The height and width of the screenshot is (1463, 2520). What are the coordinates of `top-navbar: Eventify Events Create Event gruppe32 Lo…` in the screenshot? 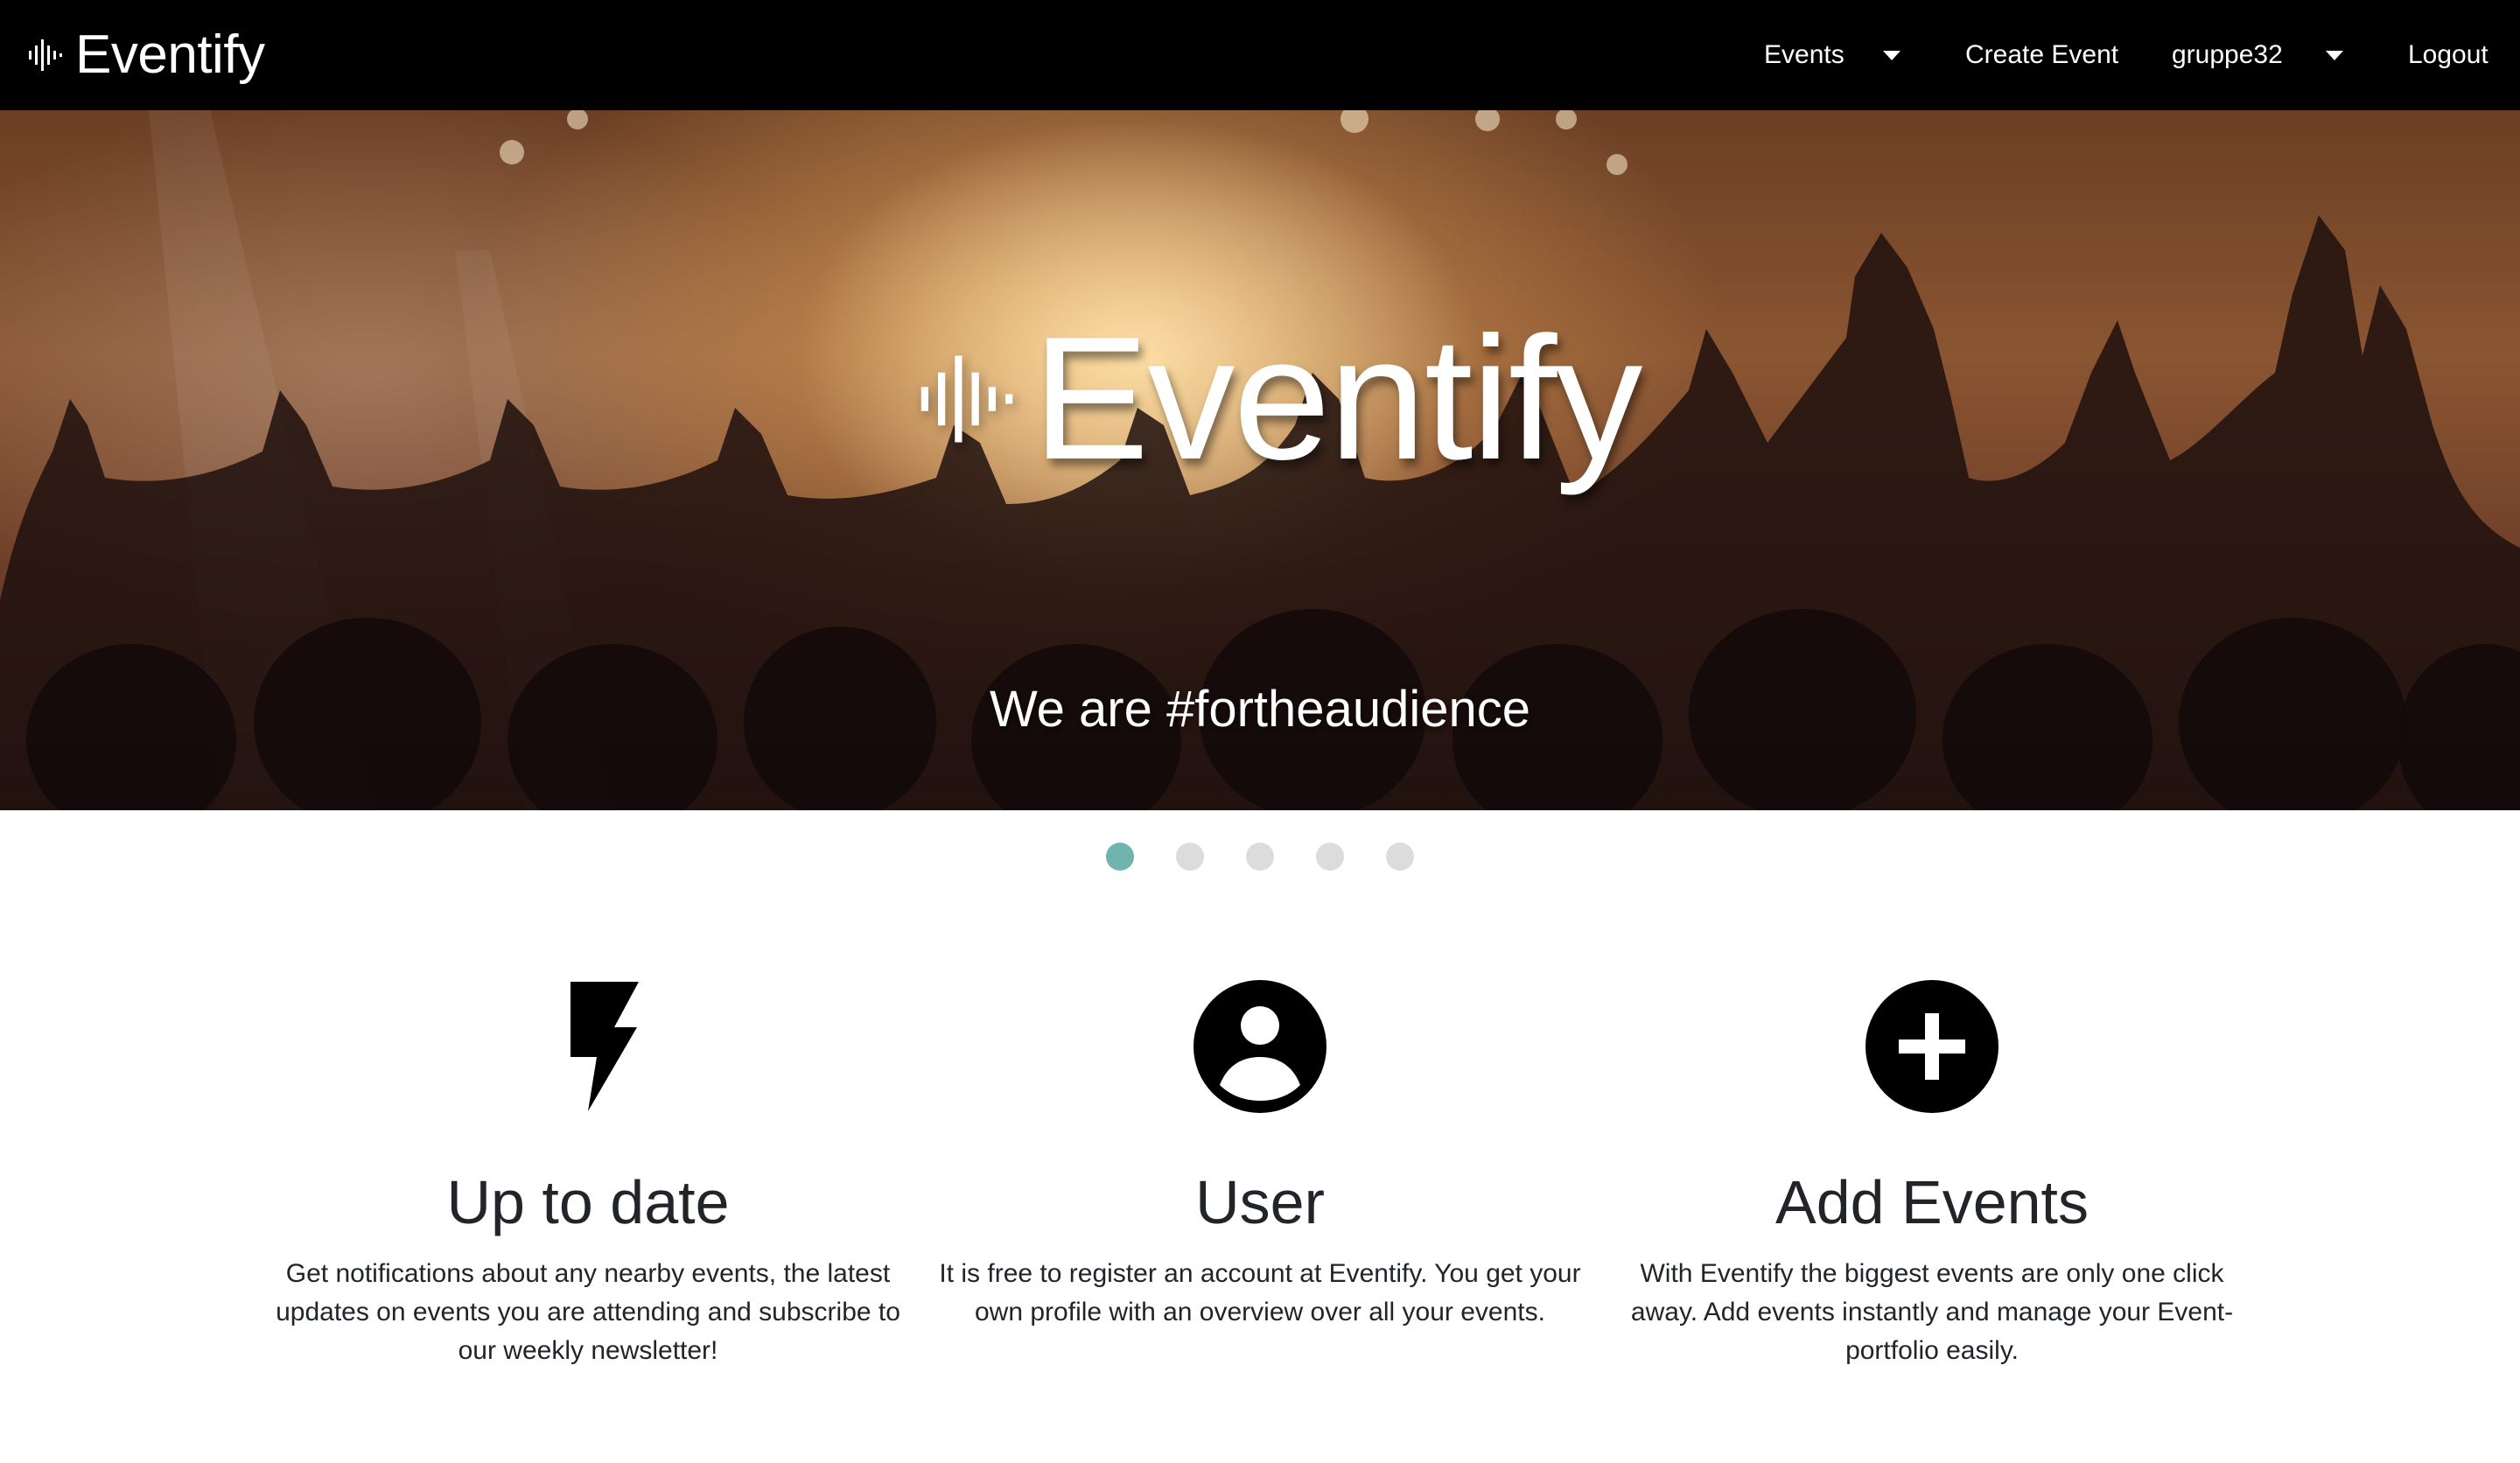 It's located at (1260, 55).